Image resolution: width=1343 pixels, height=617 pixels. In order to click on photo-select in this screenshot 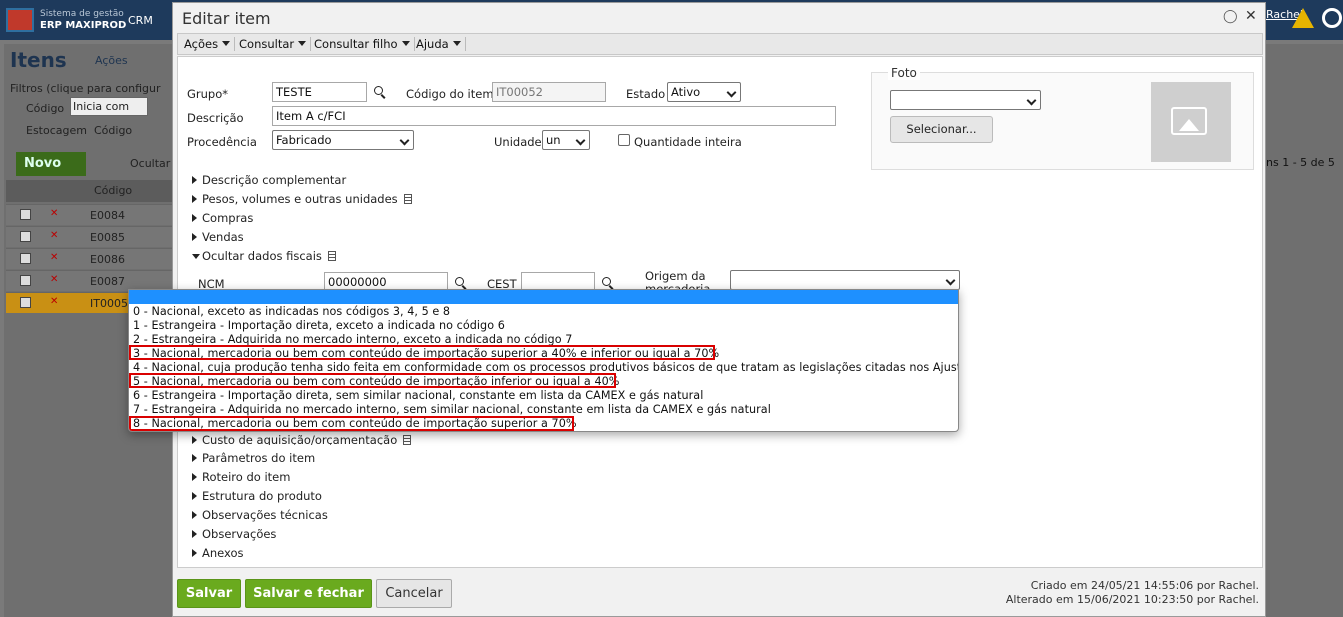, I will do `click(965, 100)`.